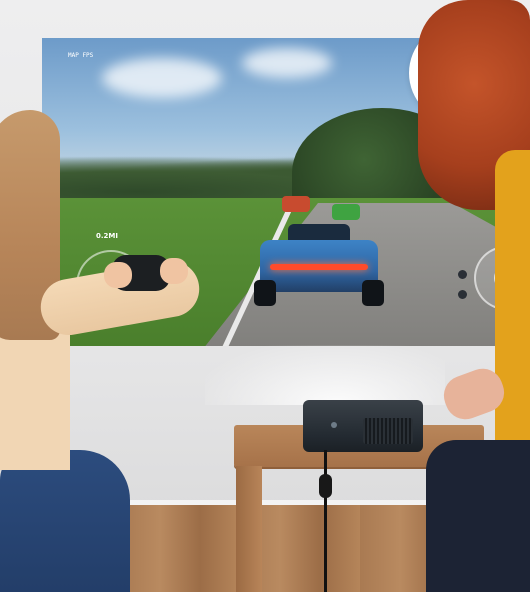  What do you see at coordinates (478, 516) in the screenshot?
I see `person-right-legs` at bounding box center [478, 516].